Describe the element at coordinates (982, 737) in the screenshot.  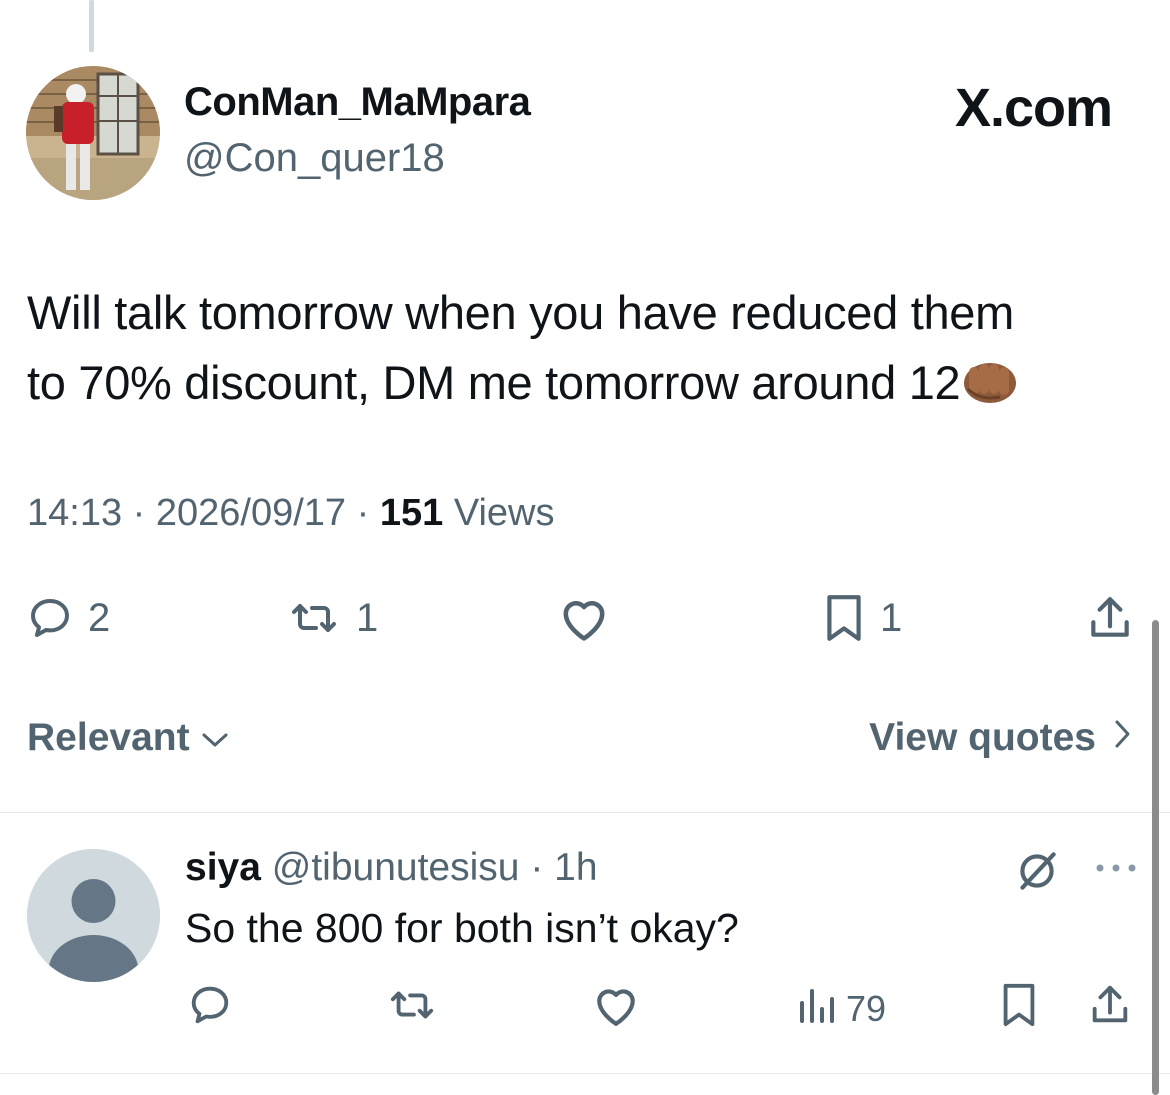
I see `view-quotes-label: View quotes` at that location.